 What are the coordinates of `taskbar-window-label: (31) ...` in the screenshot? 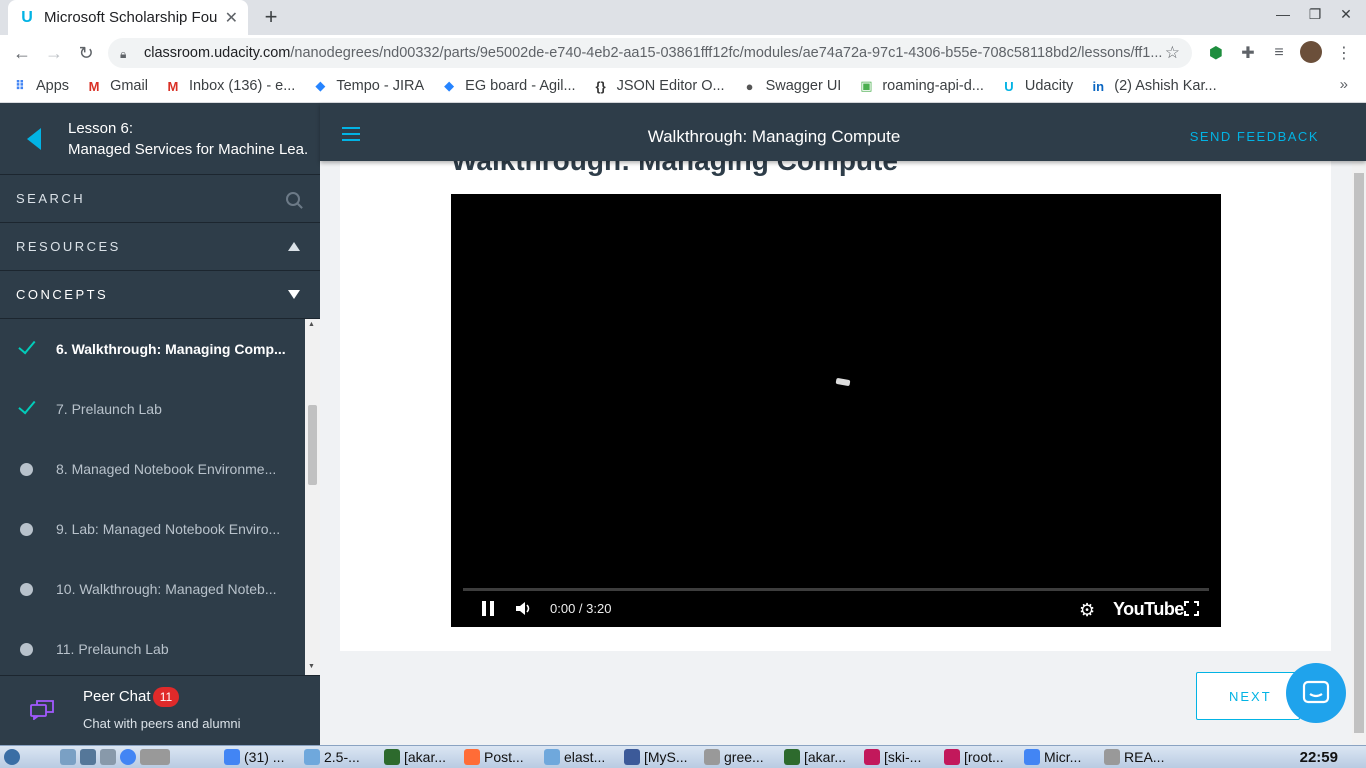 It's located at (264, 757).